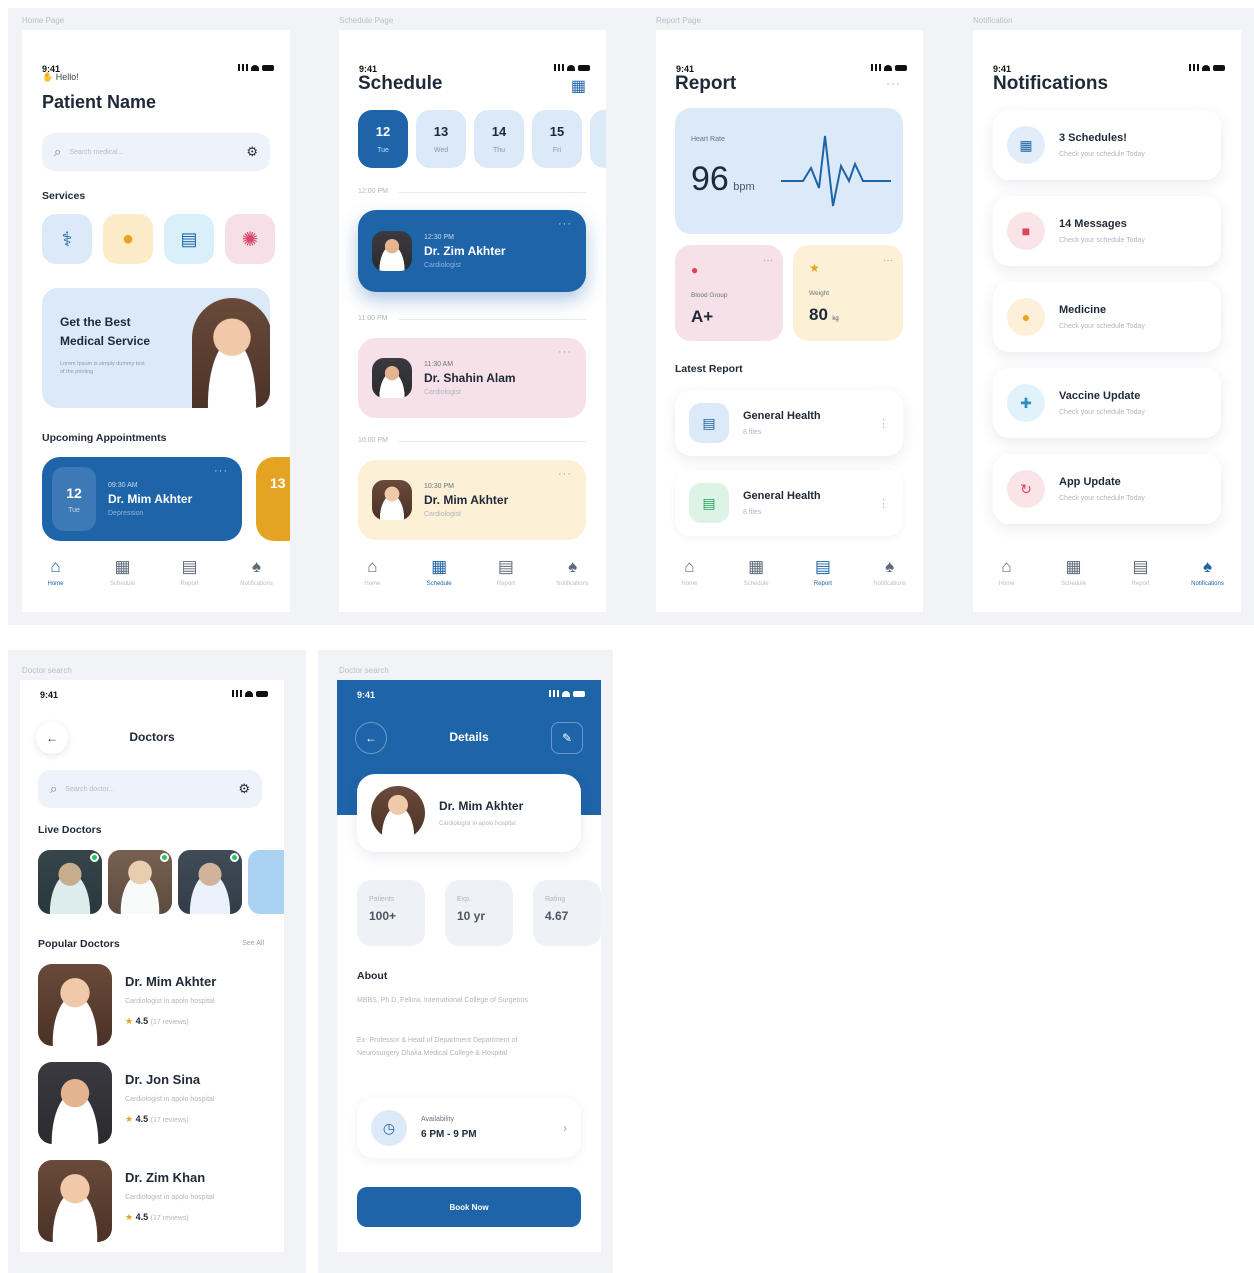 The image size is (1254, 1273). I want to click on notification-item: ■ 14 Messages Check your schedule Today, so click(1107, 231).